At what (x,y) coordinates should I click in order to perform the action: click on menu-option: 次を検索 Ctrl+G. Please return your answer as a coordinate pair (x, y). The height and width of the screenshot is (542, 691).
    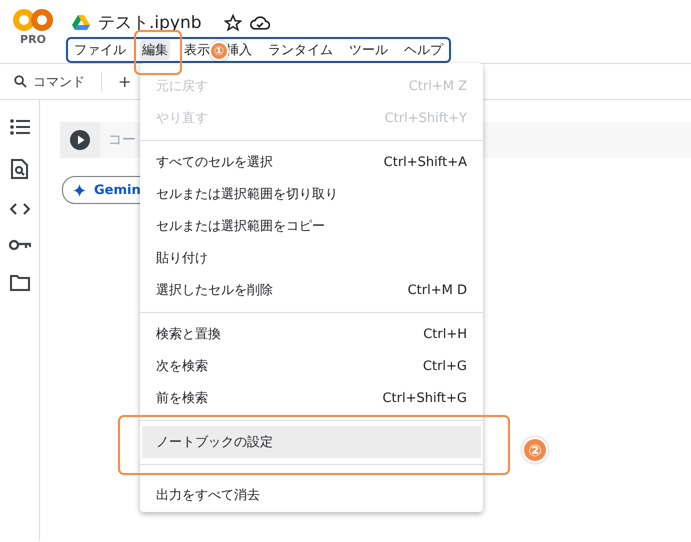
    Looking at the image, I should click on (311, 366).